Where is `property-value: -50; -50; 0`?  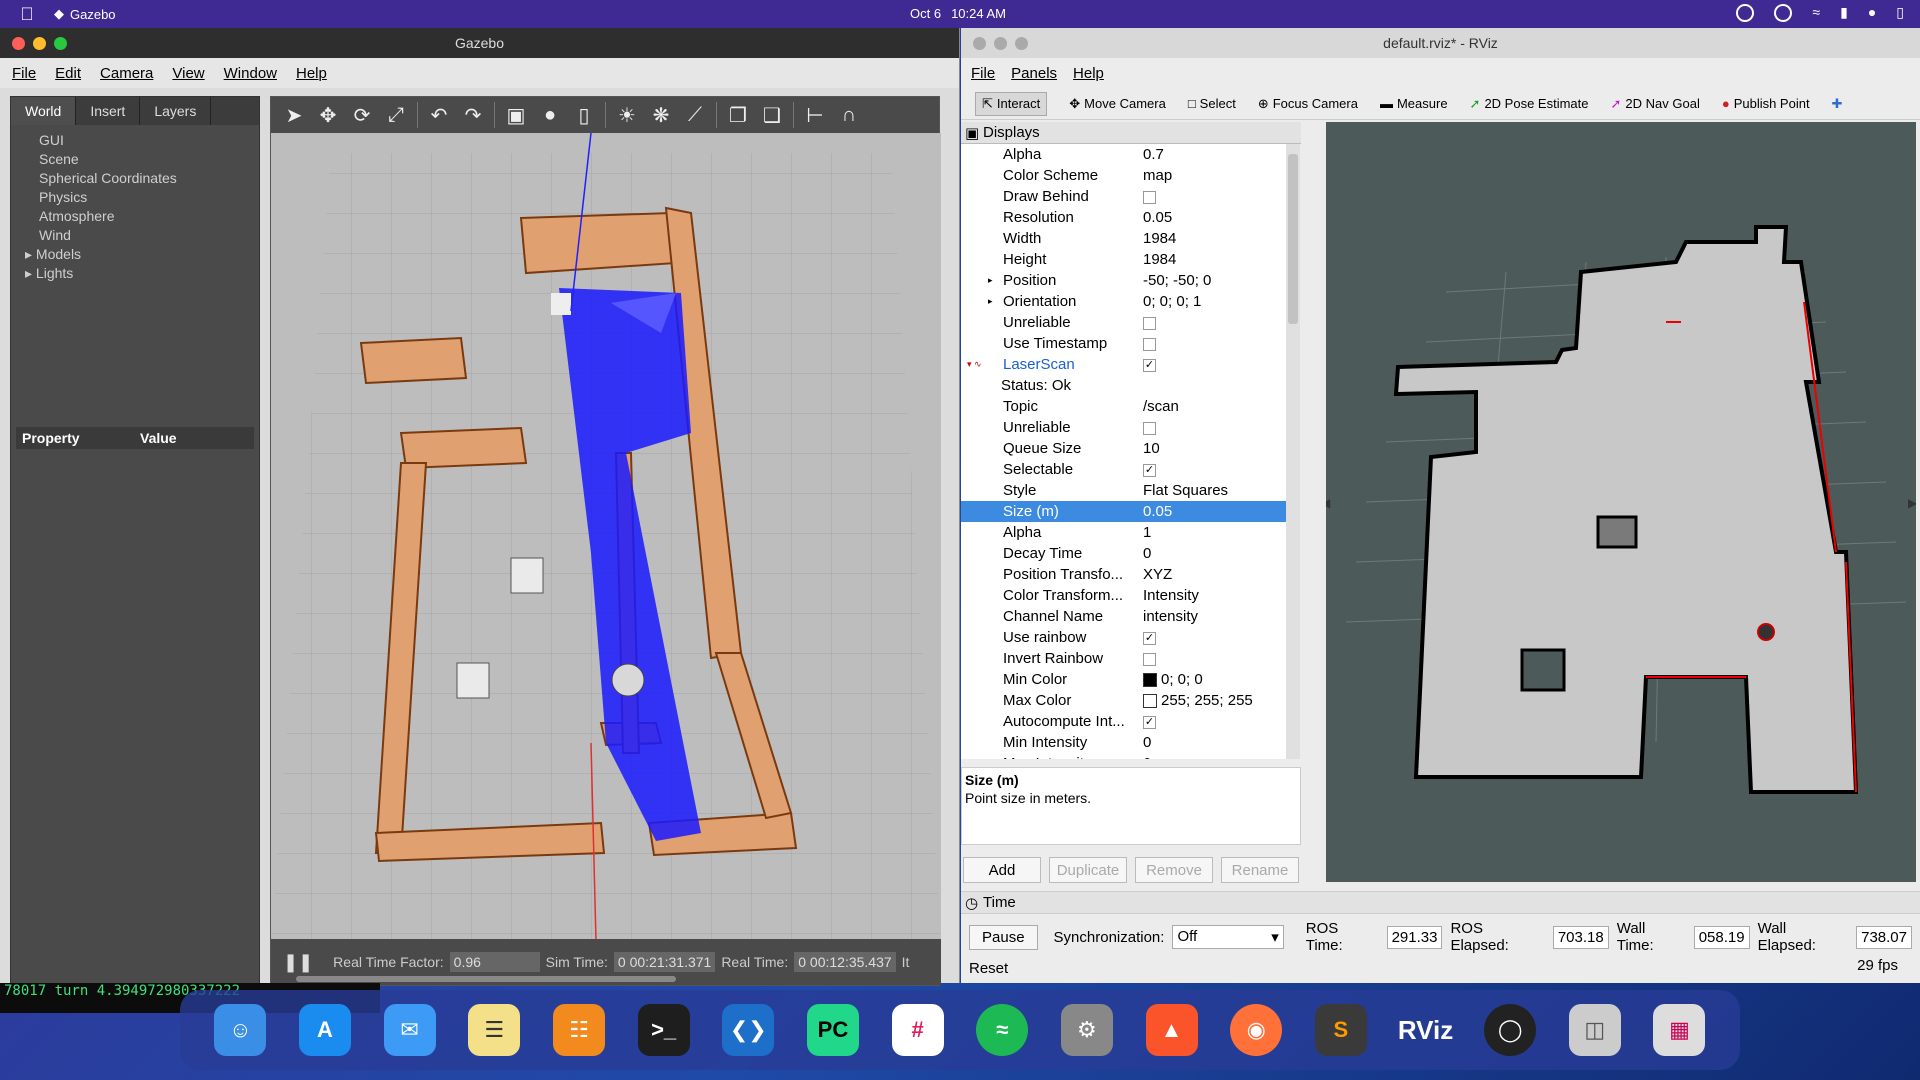 property-value: -50; -50; 0 is located at coordinates (1176, 280).